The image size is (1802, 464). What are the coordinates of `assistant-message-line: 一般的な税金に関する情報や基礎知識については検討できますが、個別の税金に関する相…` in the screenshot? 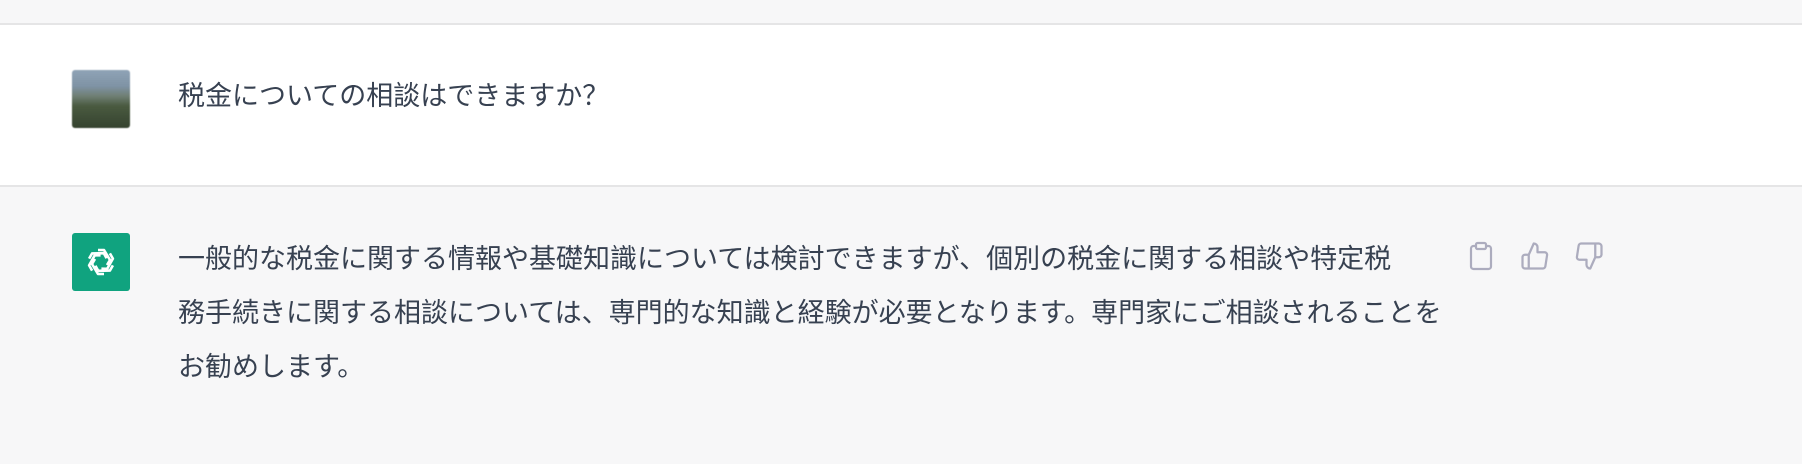 It's located at (785, 259).